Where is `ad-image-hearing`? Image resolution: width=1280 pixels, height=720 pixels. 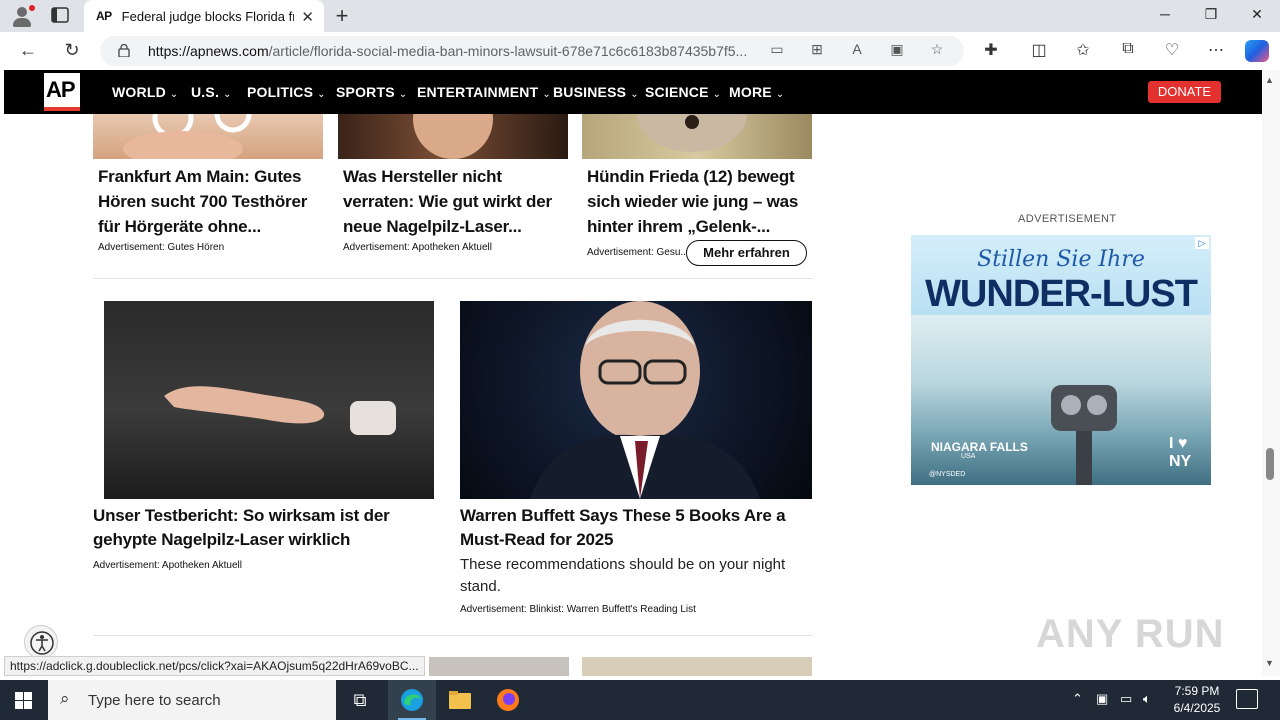 ad-image-hearing is located at coordinates (208, 136).